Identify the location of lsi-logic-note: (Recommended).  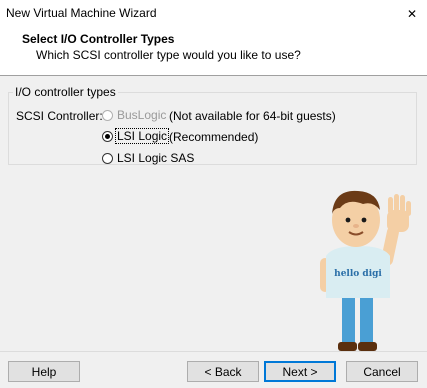
(214, 137).